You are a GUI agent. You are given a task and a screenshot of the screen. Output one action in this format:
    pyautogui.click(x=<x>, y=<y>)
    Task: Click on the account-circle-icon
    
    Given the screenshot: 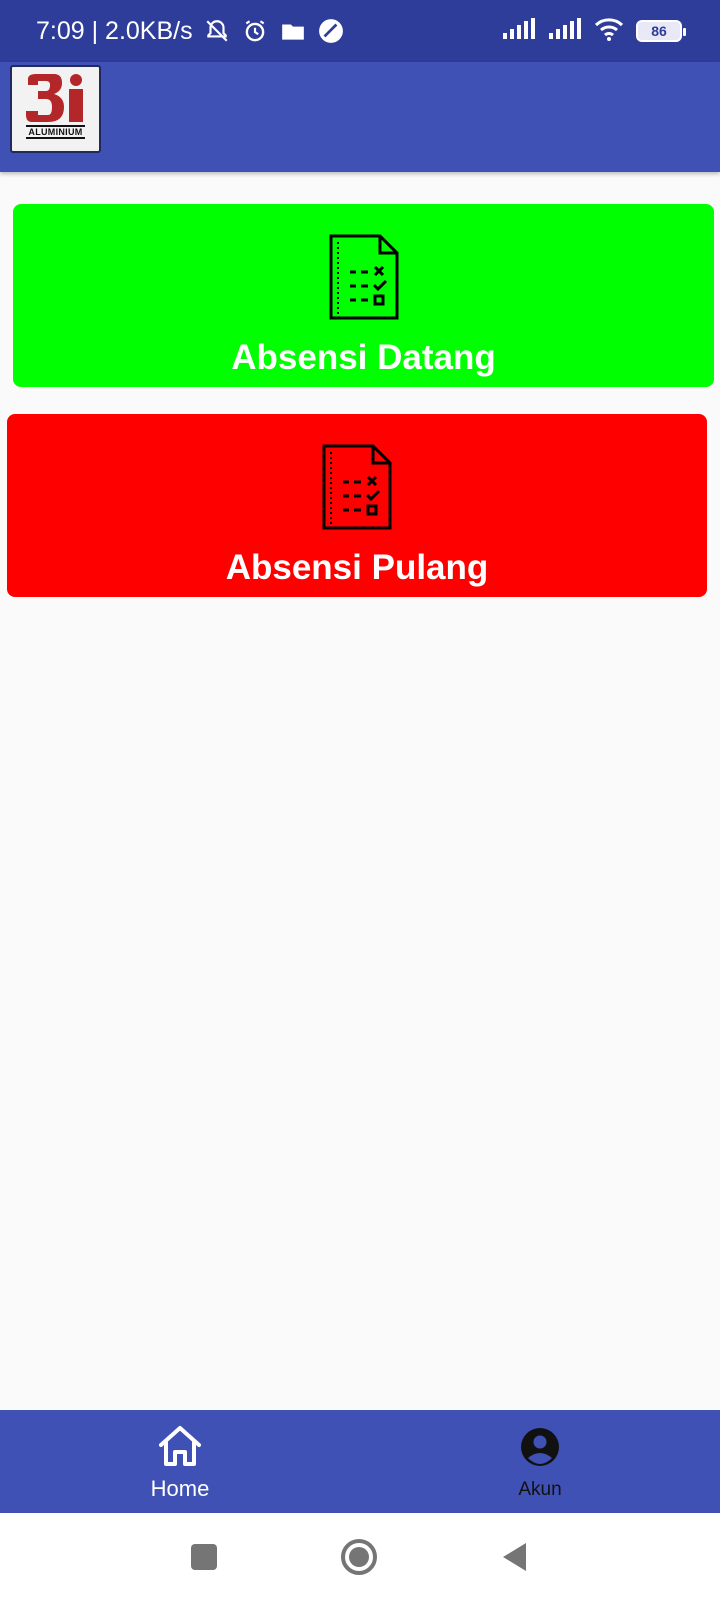 What is the action you would take?
    pyautogui.click(x=540, y=1447)
    